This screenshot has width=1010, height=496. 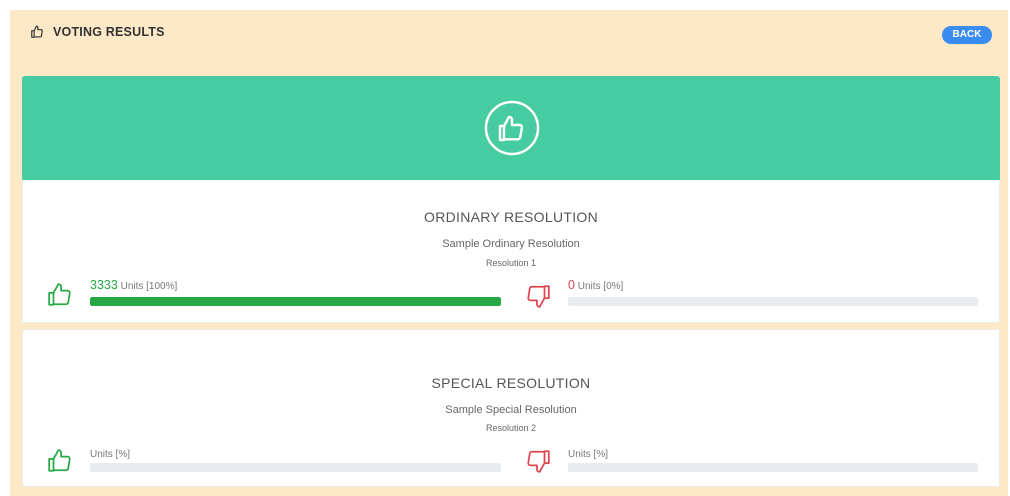 I want to click on resolution-name: Sample Special Resolution, so click(x=511, y=410).